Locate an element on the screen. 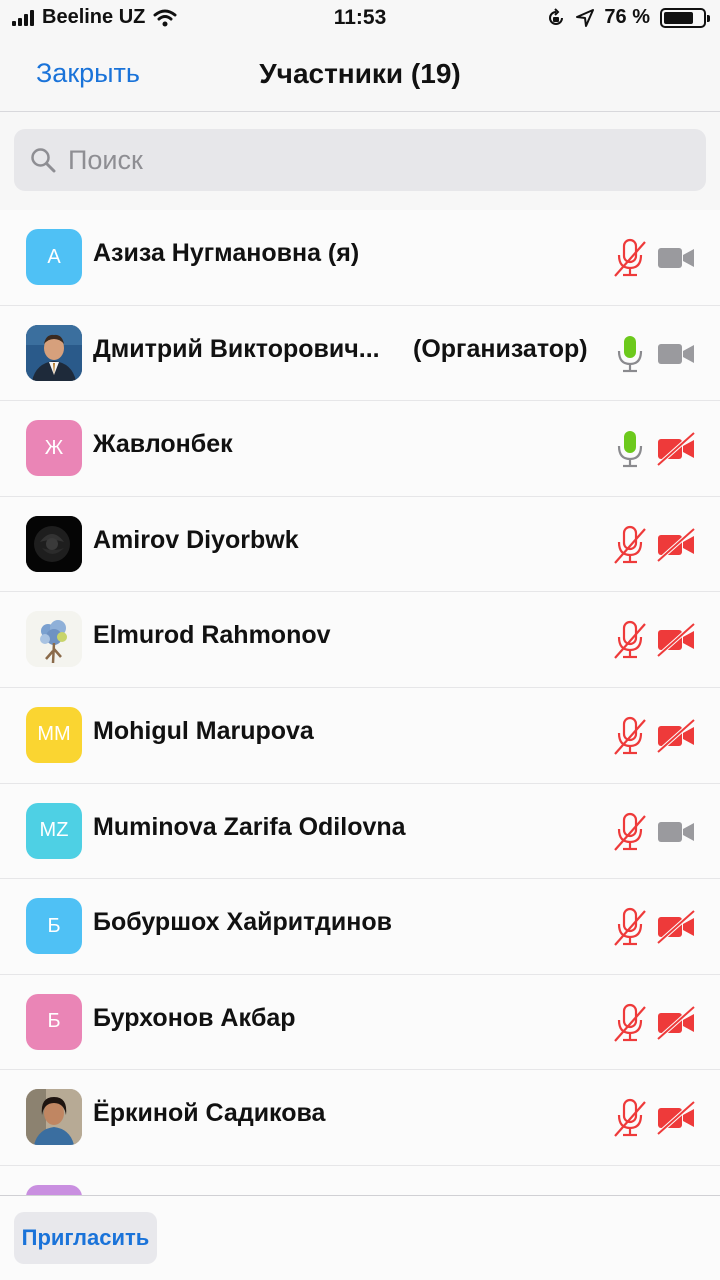  avatar-initials: Ж is located at coordinates (54, 447).